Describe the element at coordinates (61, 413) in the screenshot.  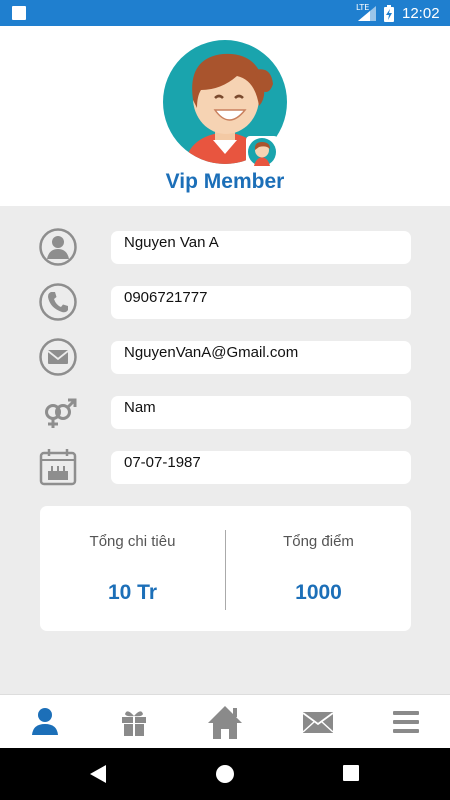
I see `gender-icon` at that location.